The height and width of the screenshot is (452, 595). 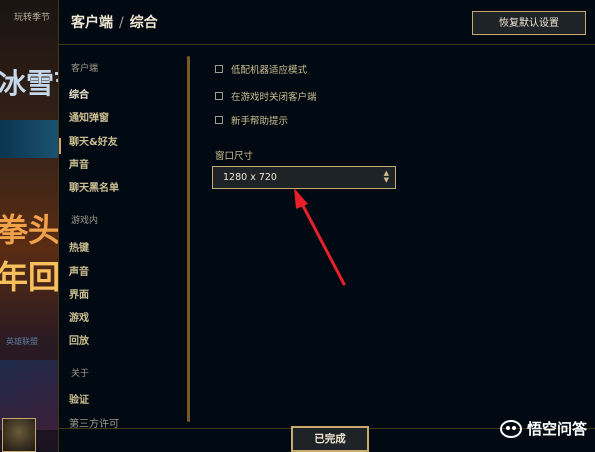 I want to click on option-low-spec-mode: 低配机器适应模式, so click(x=261, y=69).